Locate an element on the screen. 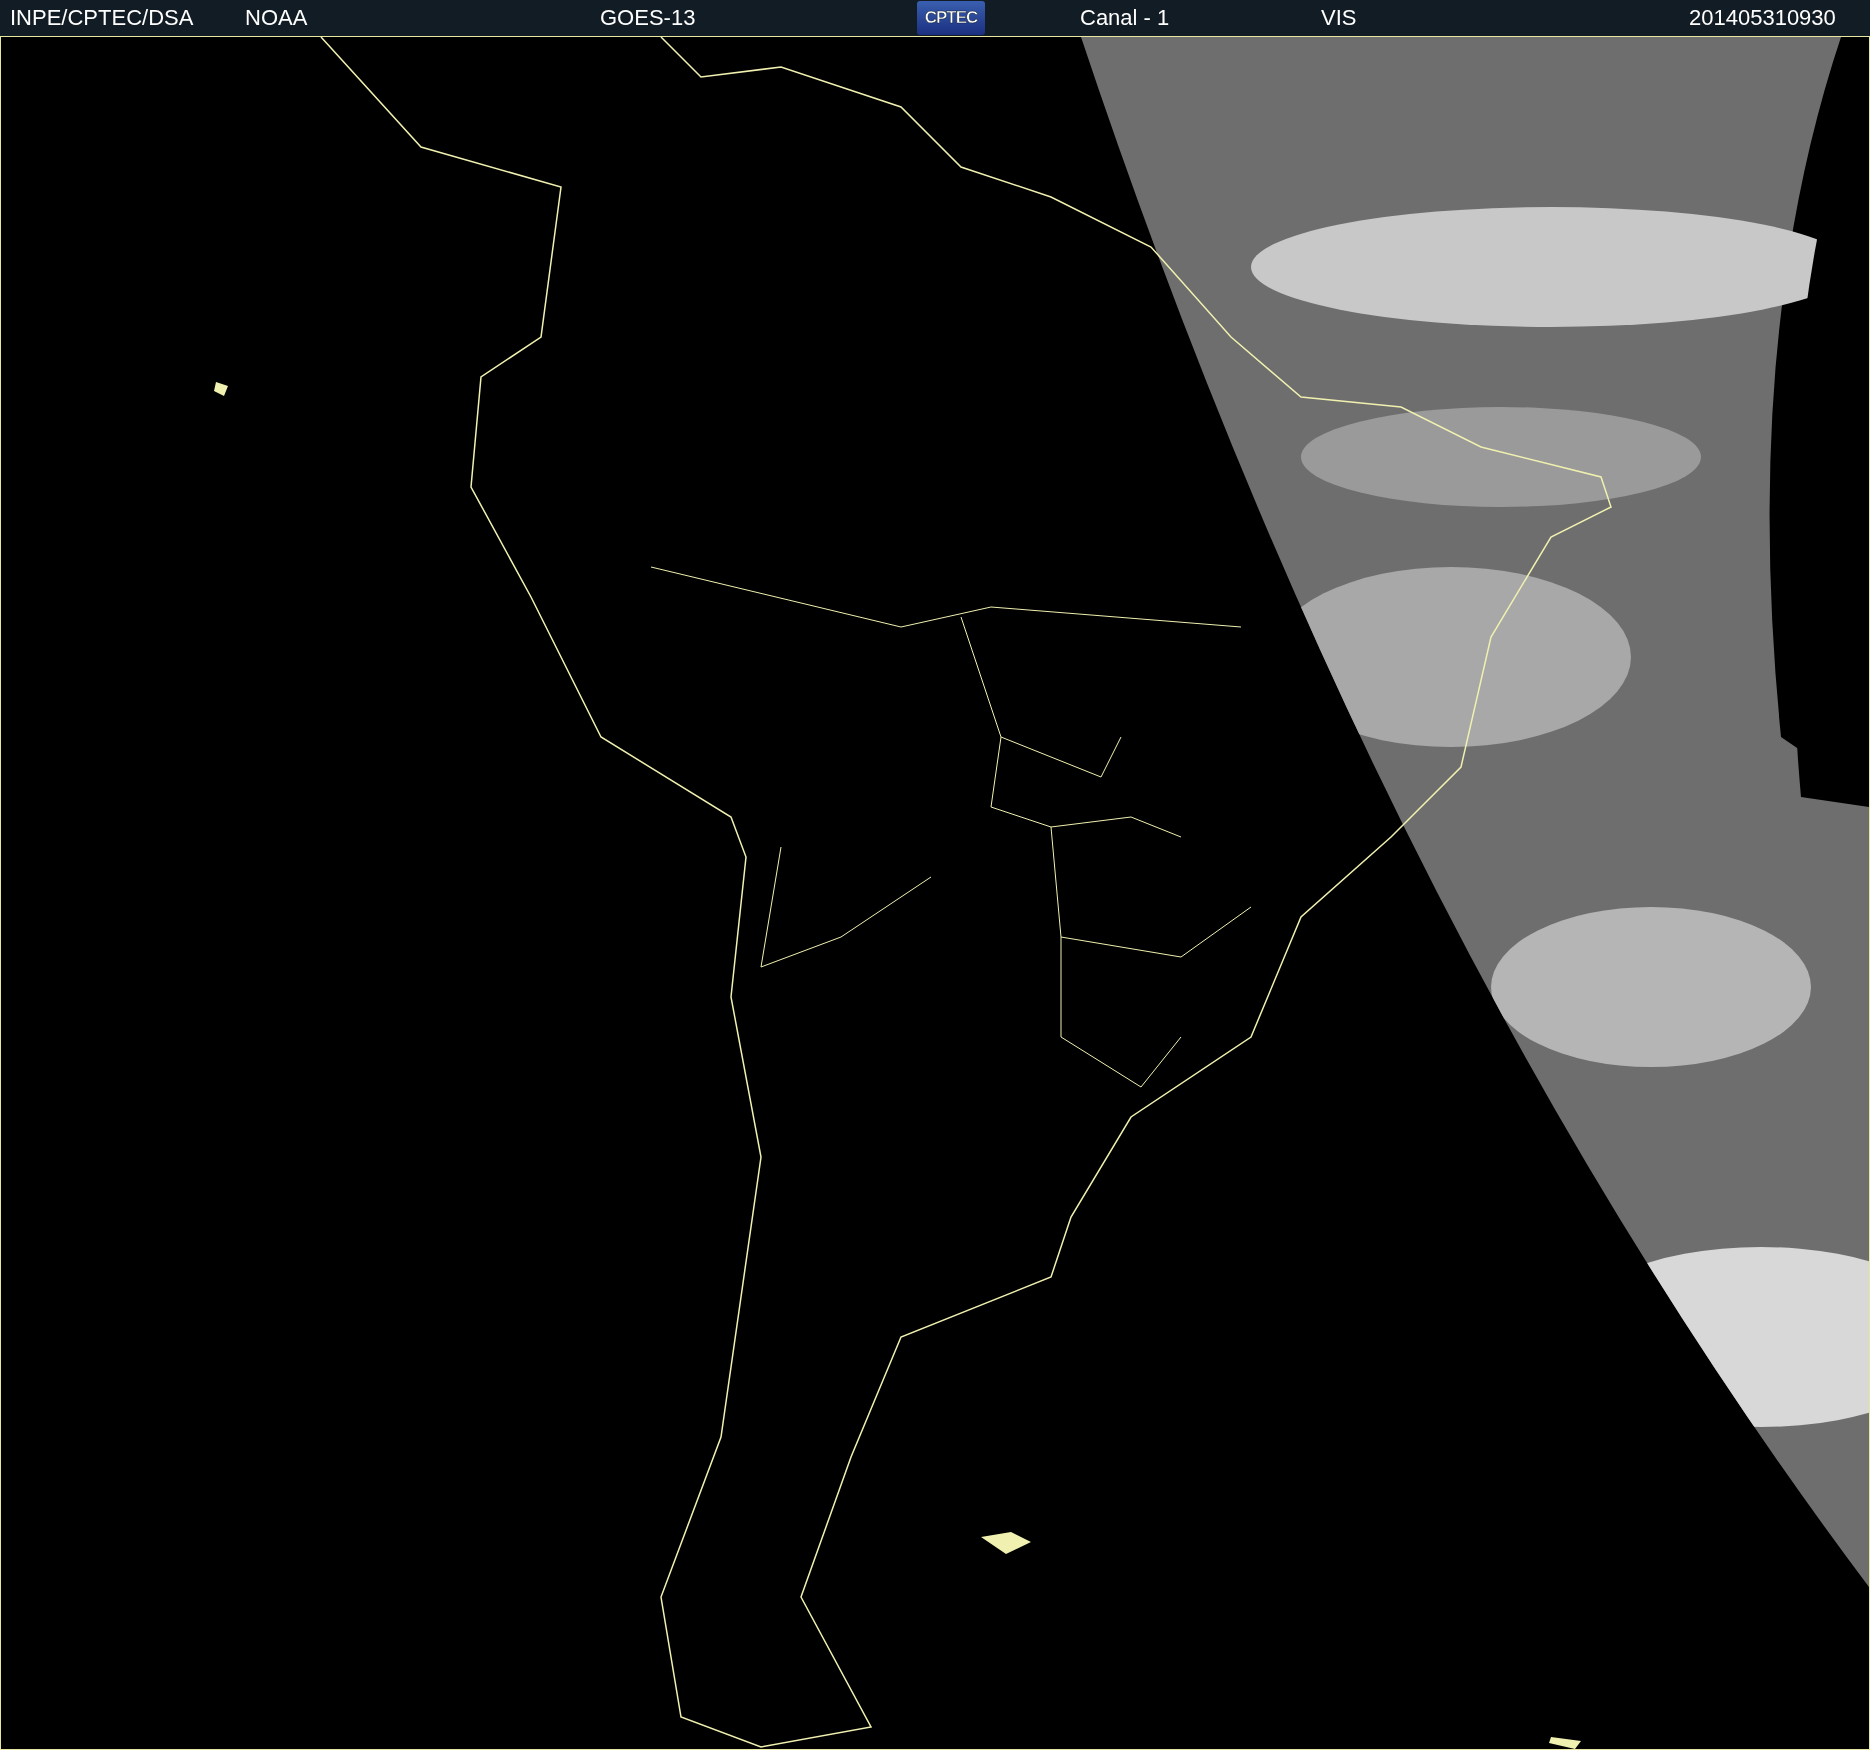 The width and height of the screenshot is (1870, 1750). timestamp-label: 201405310930 is located at coordinates (1762, 18).